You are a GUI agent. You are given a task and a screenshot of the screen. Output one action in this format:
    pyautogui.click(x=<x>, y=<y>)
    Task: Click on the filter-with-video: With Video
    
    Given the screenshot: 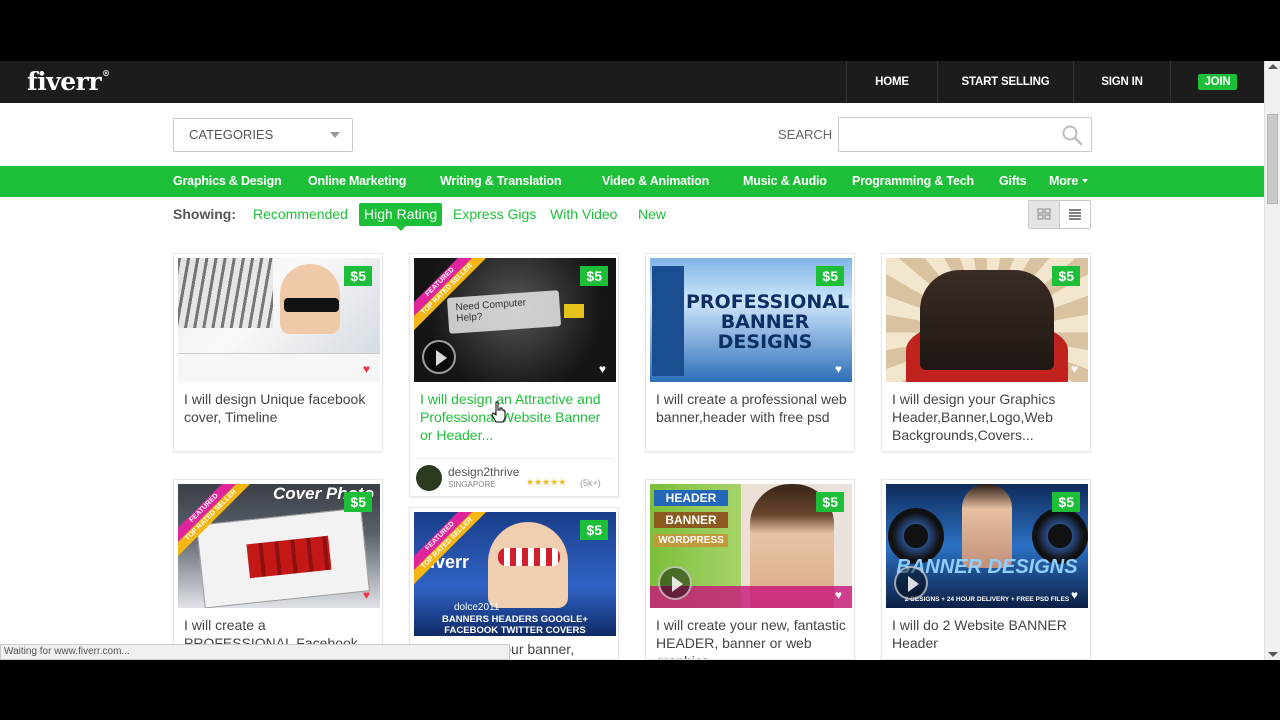 What is the action you would take?
    pyautogui.click(x=583, y=214)
    